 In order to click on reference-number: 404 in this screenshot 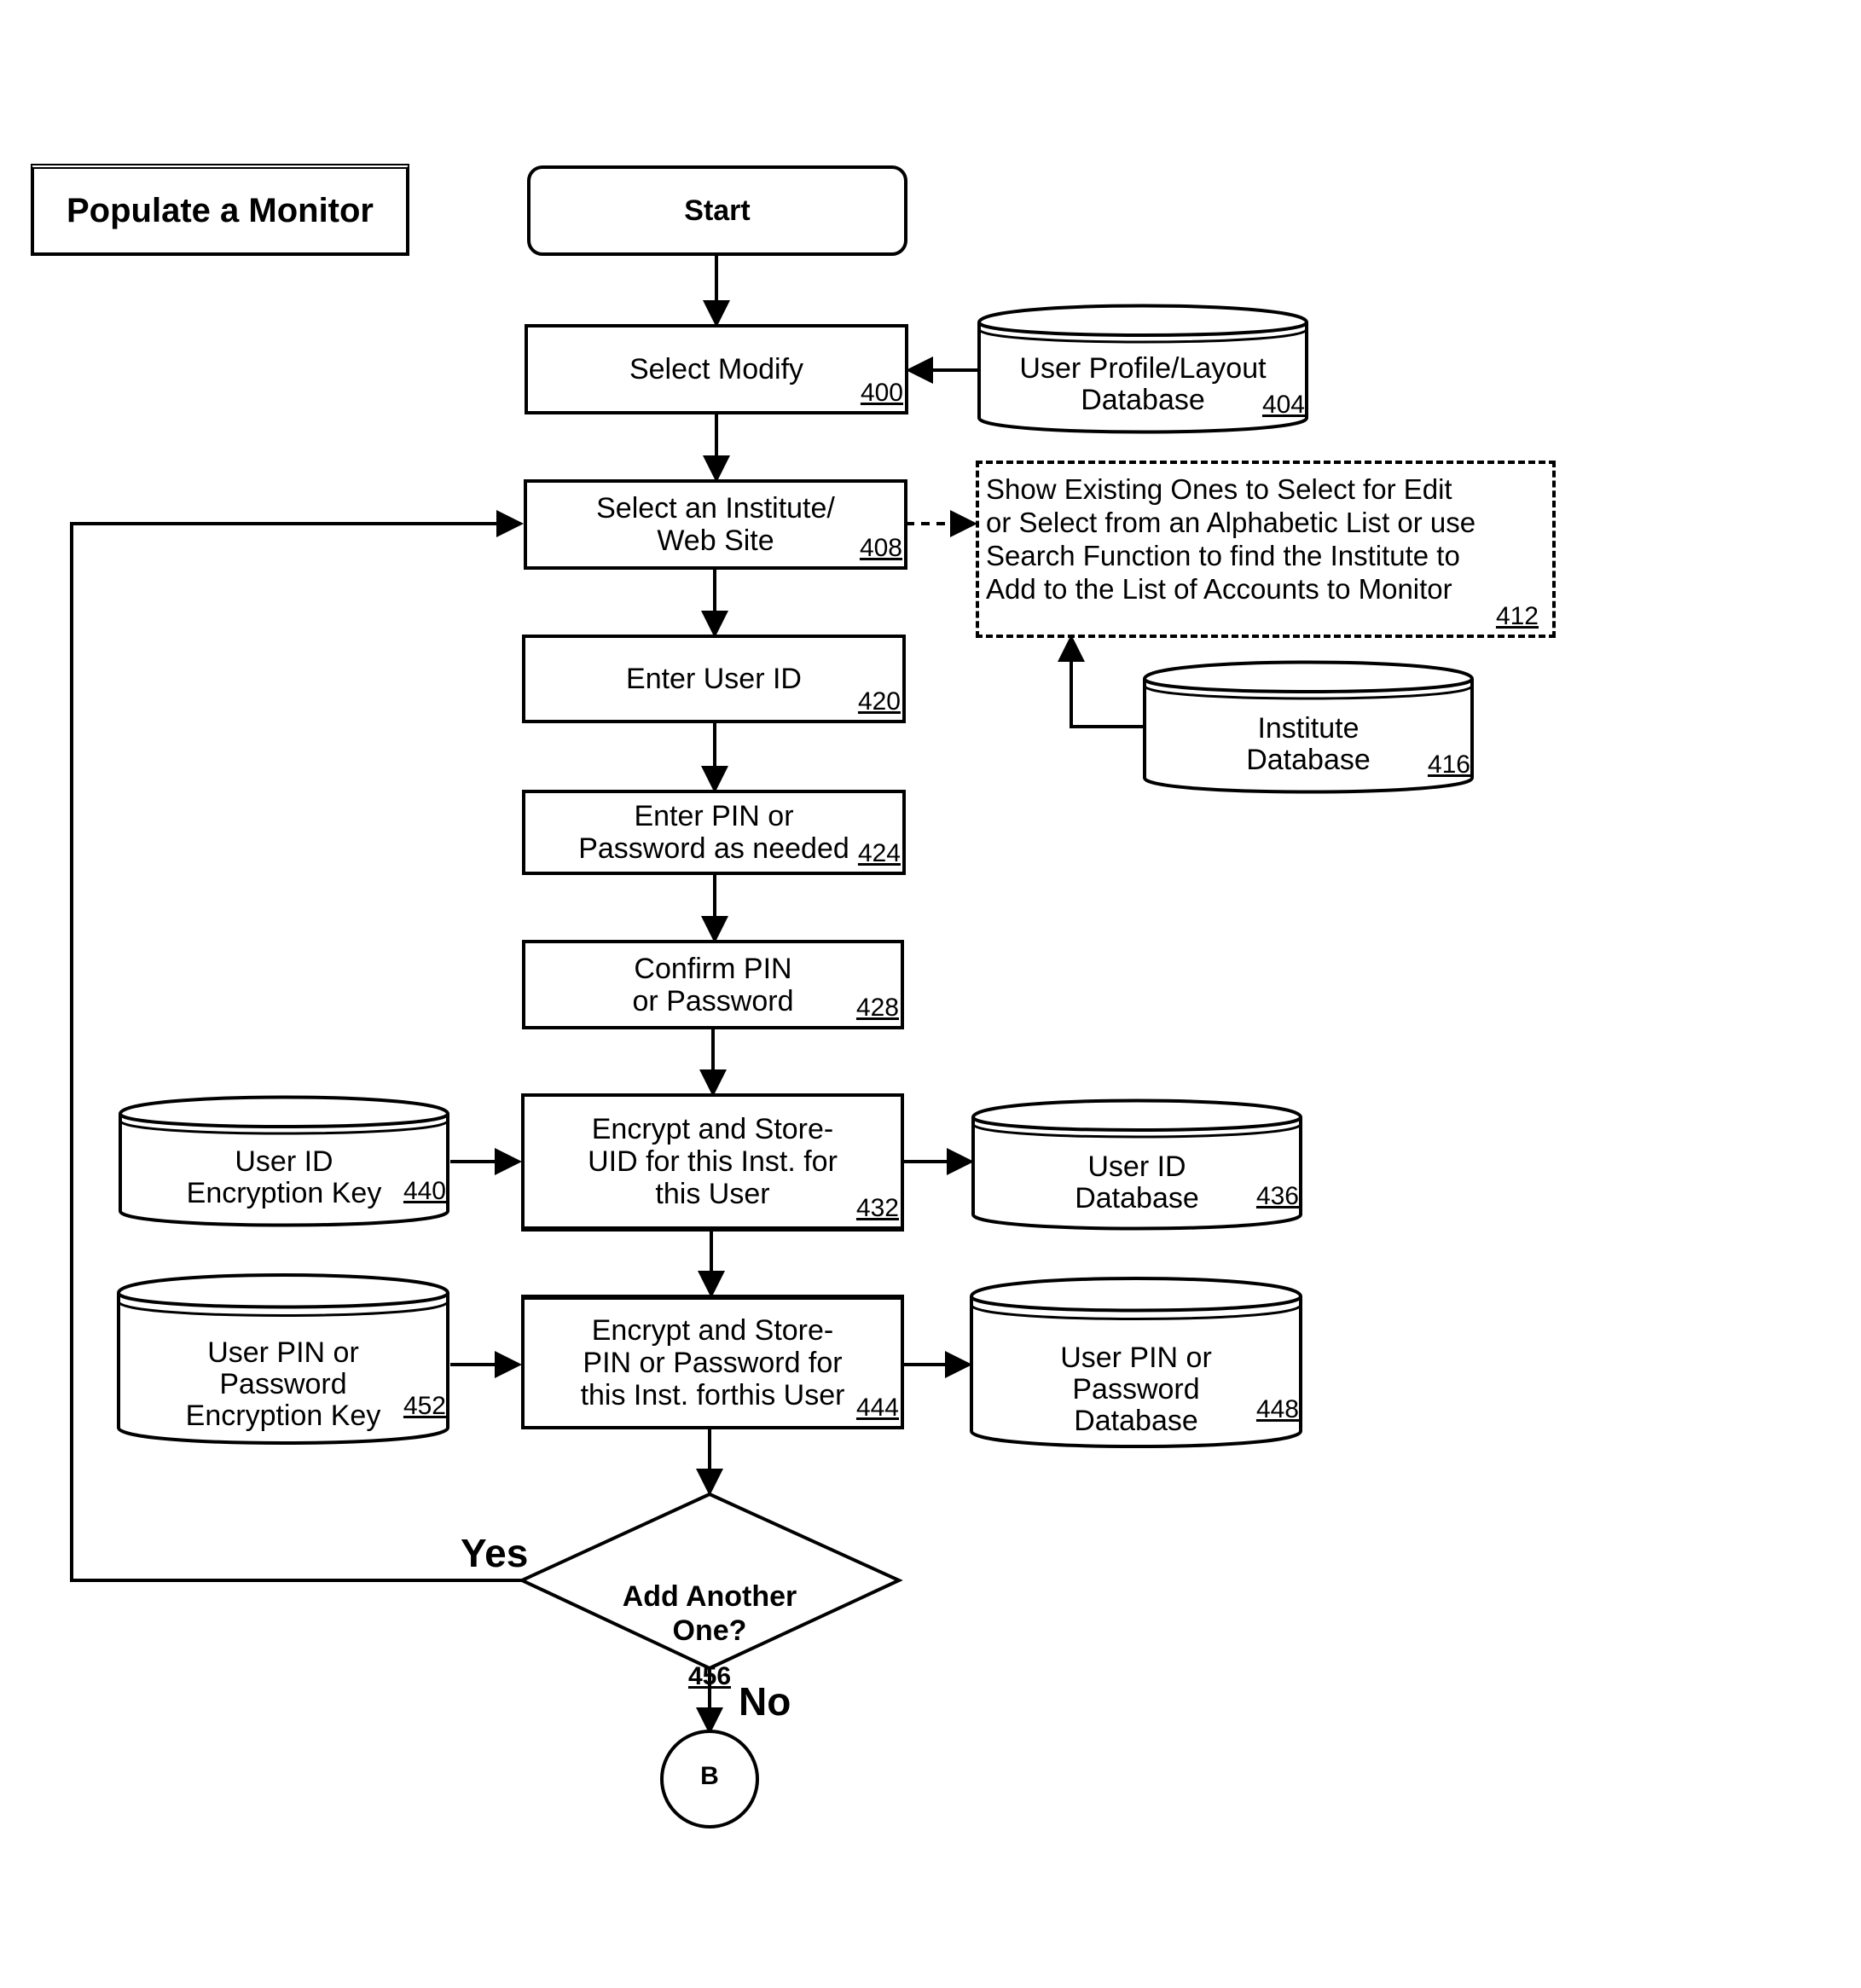, I will do `click(1283, 405)`.